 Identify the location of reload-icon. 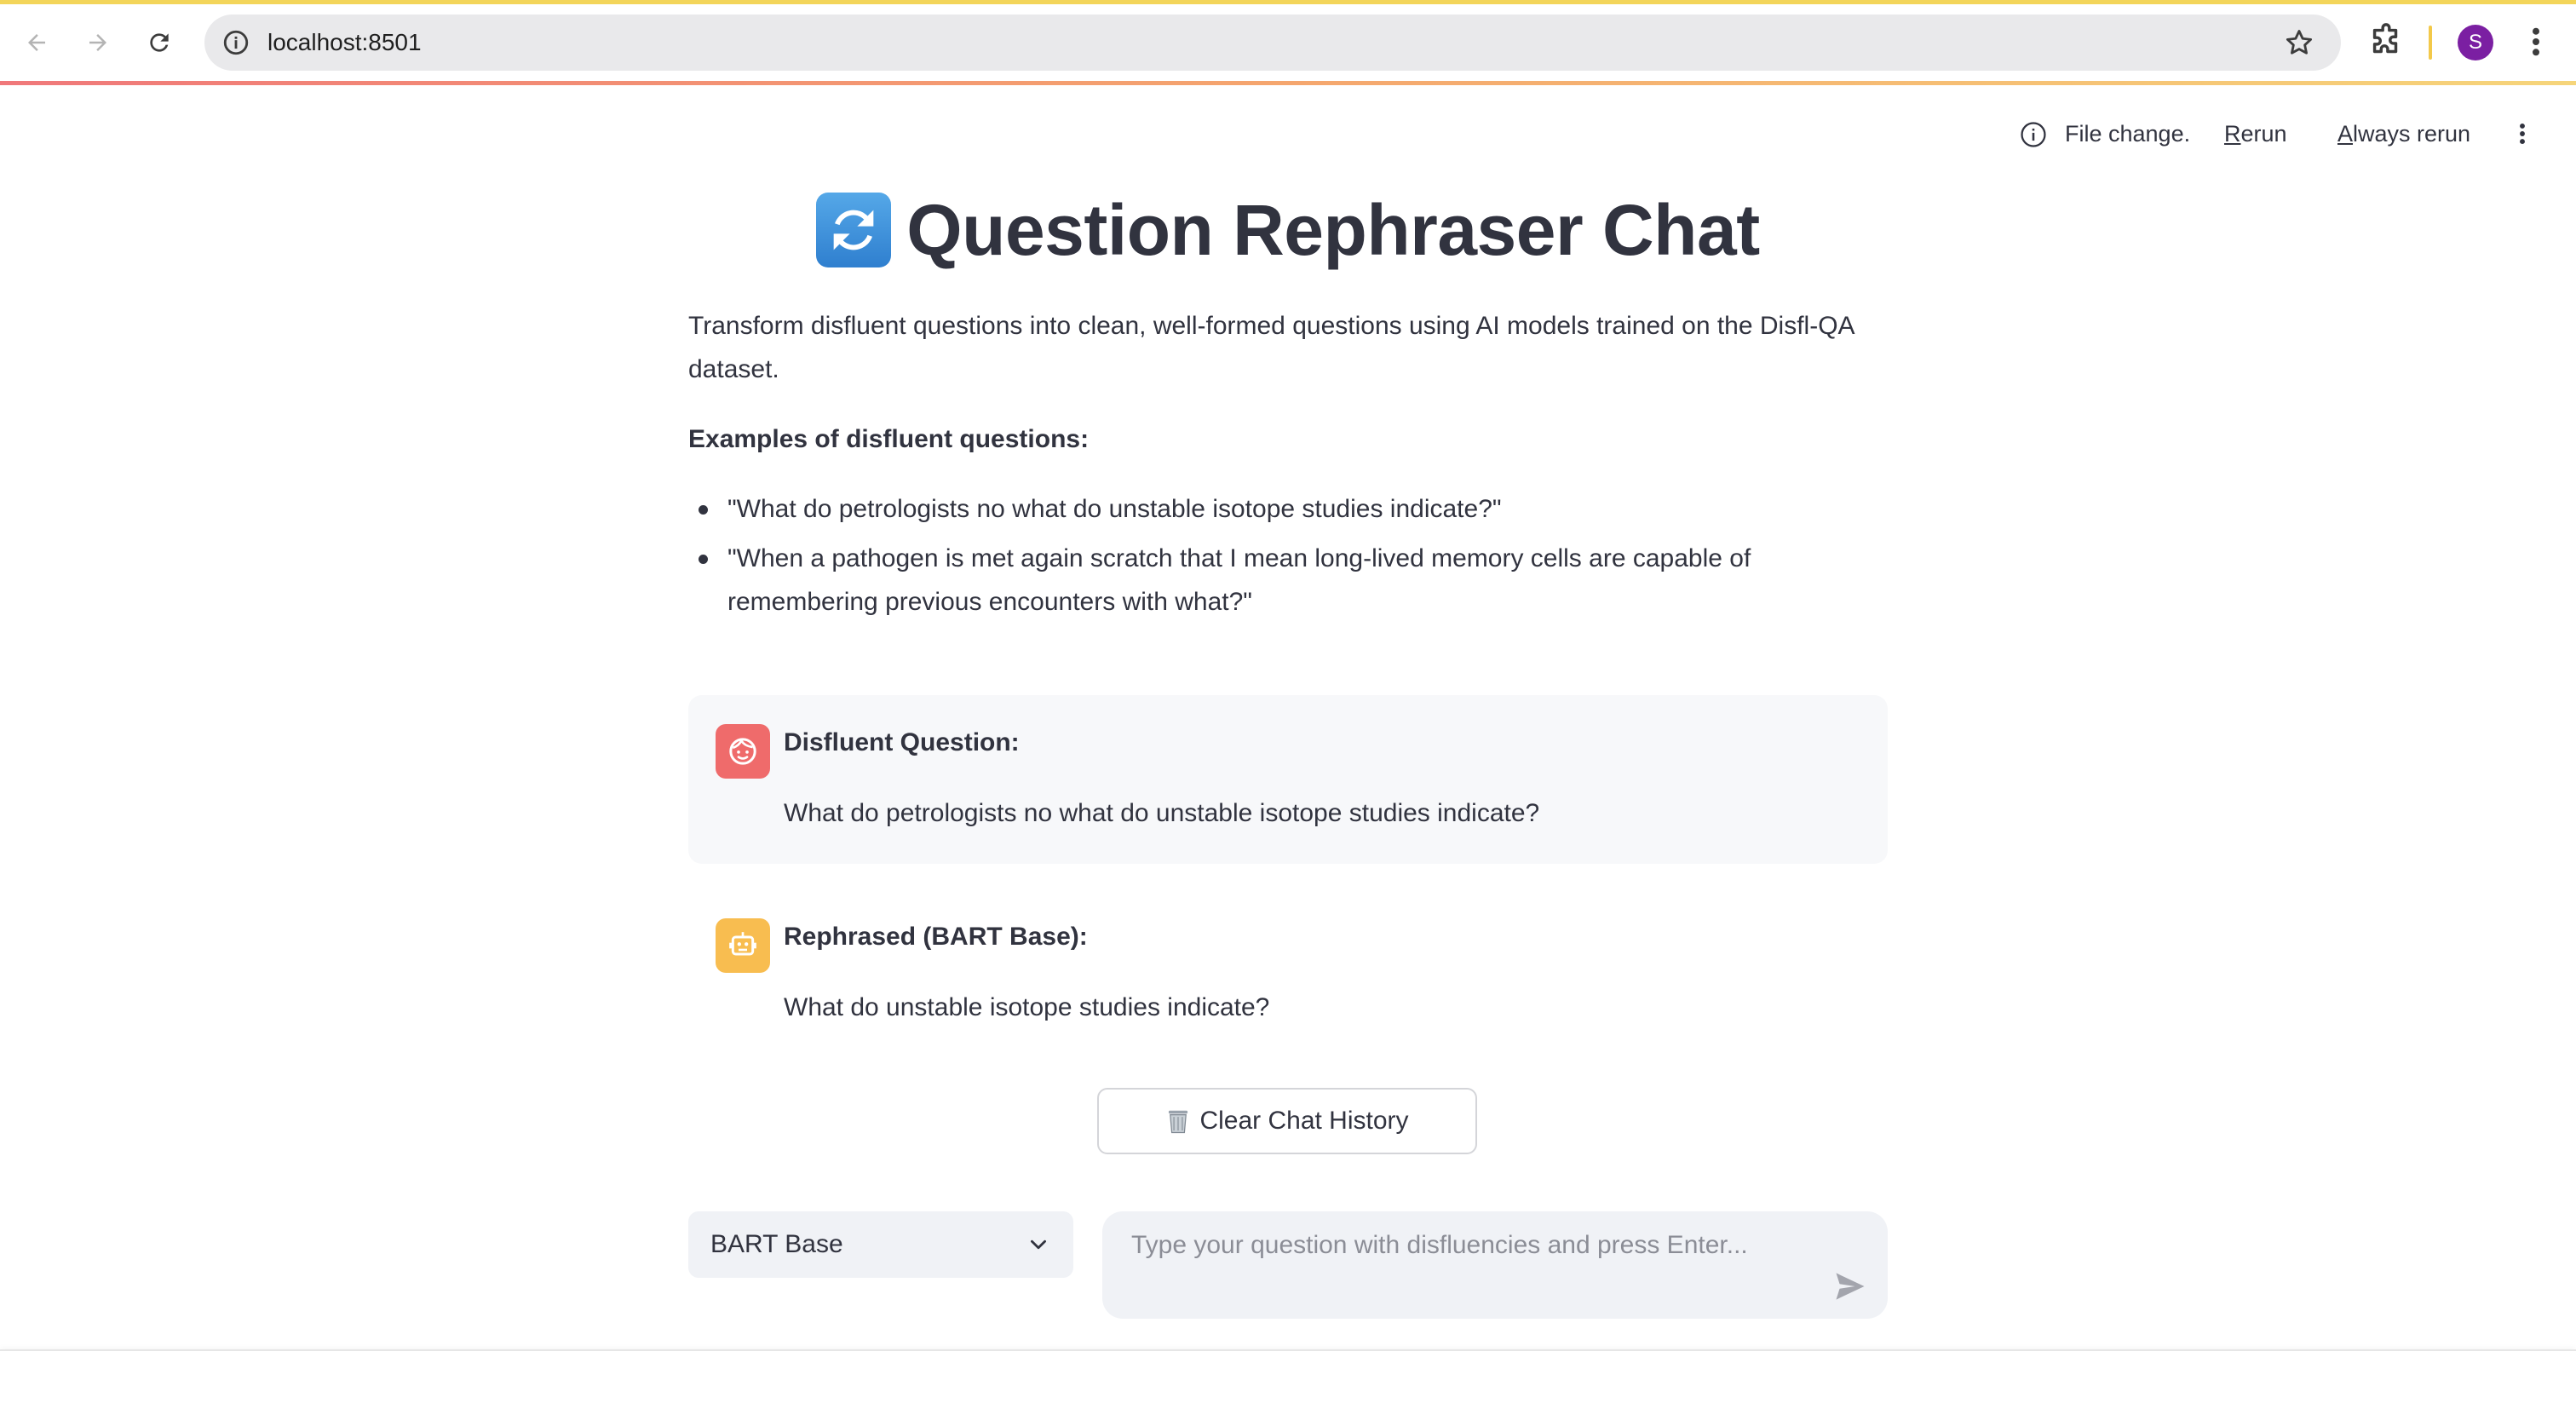
(159, 42).